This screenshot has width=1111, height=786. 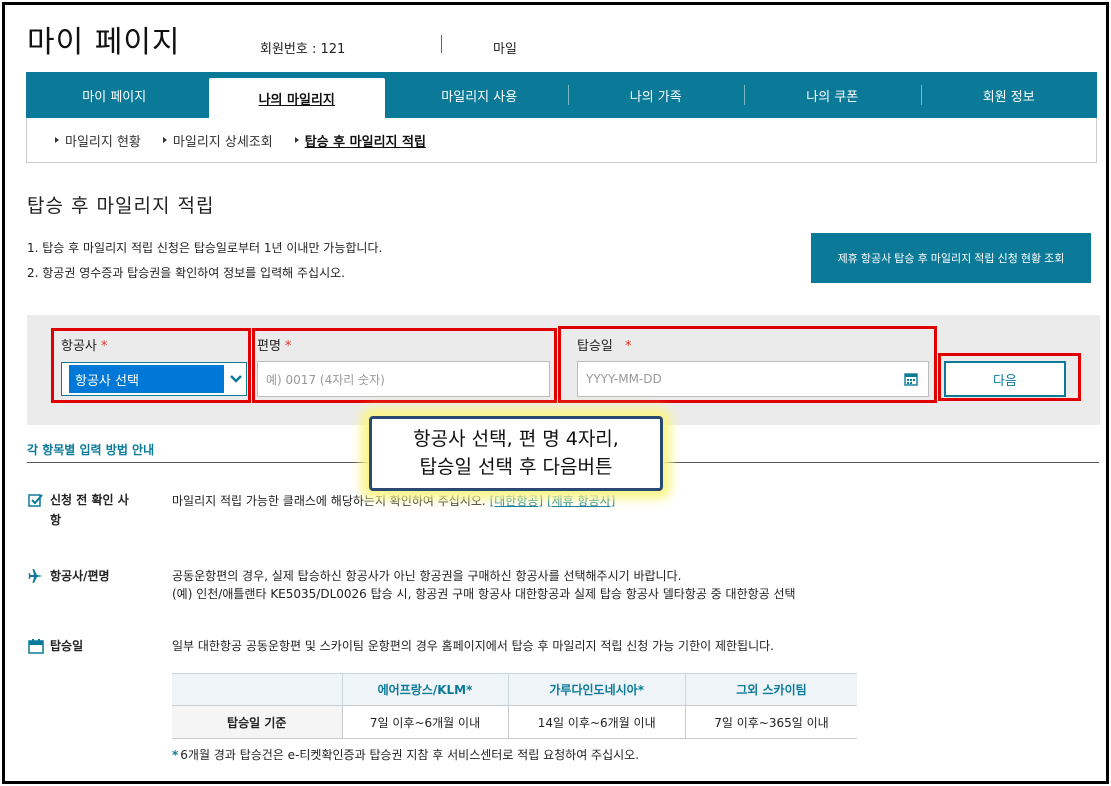 I want to click on guide-title: 각 항목별 입력 방법 안내, so click(x=91, y=450).